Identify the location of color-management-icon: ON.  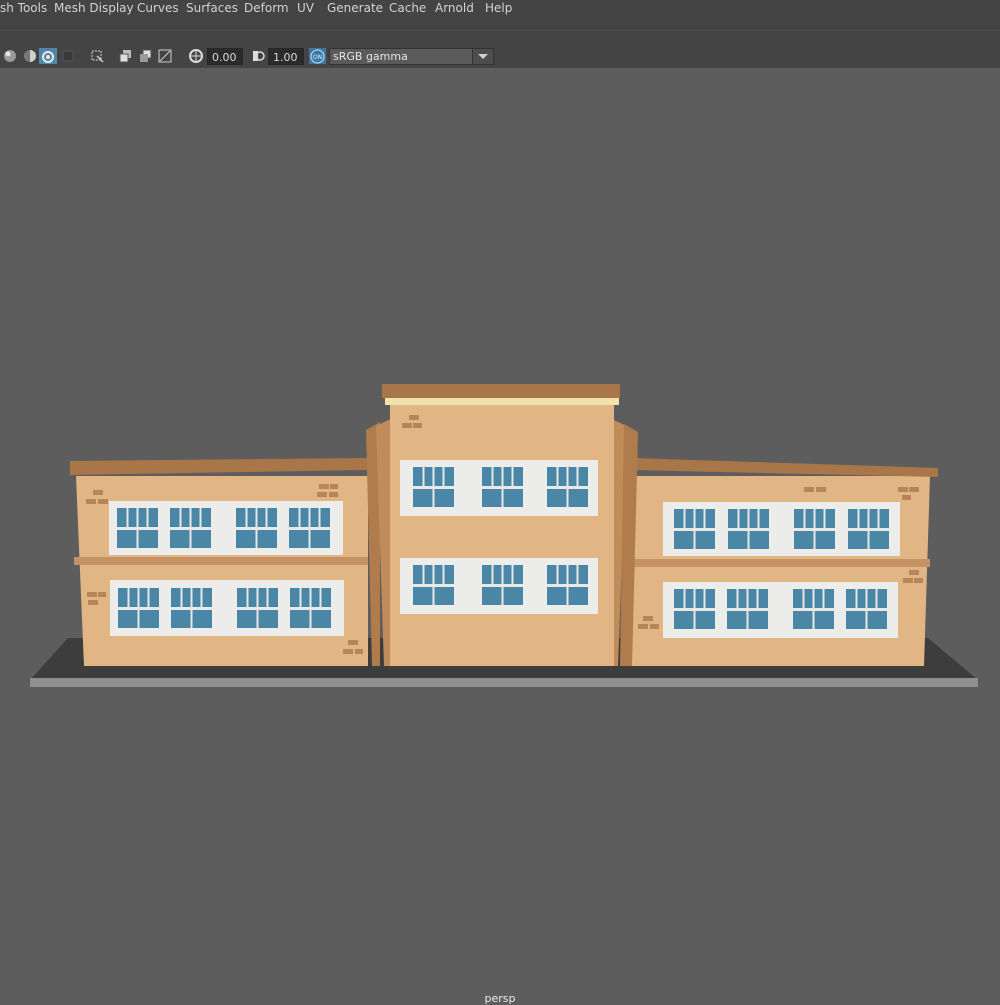
(317, 56).